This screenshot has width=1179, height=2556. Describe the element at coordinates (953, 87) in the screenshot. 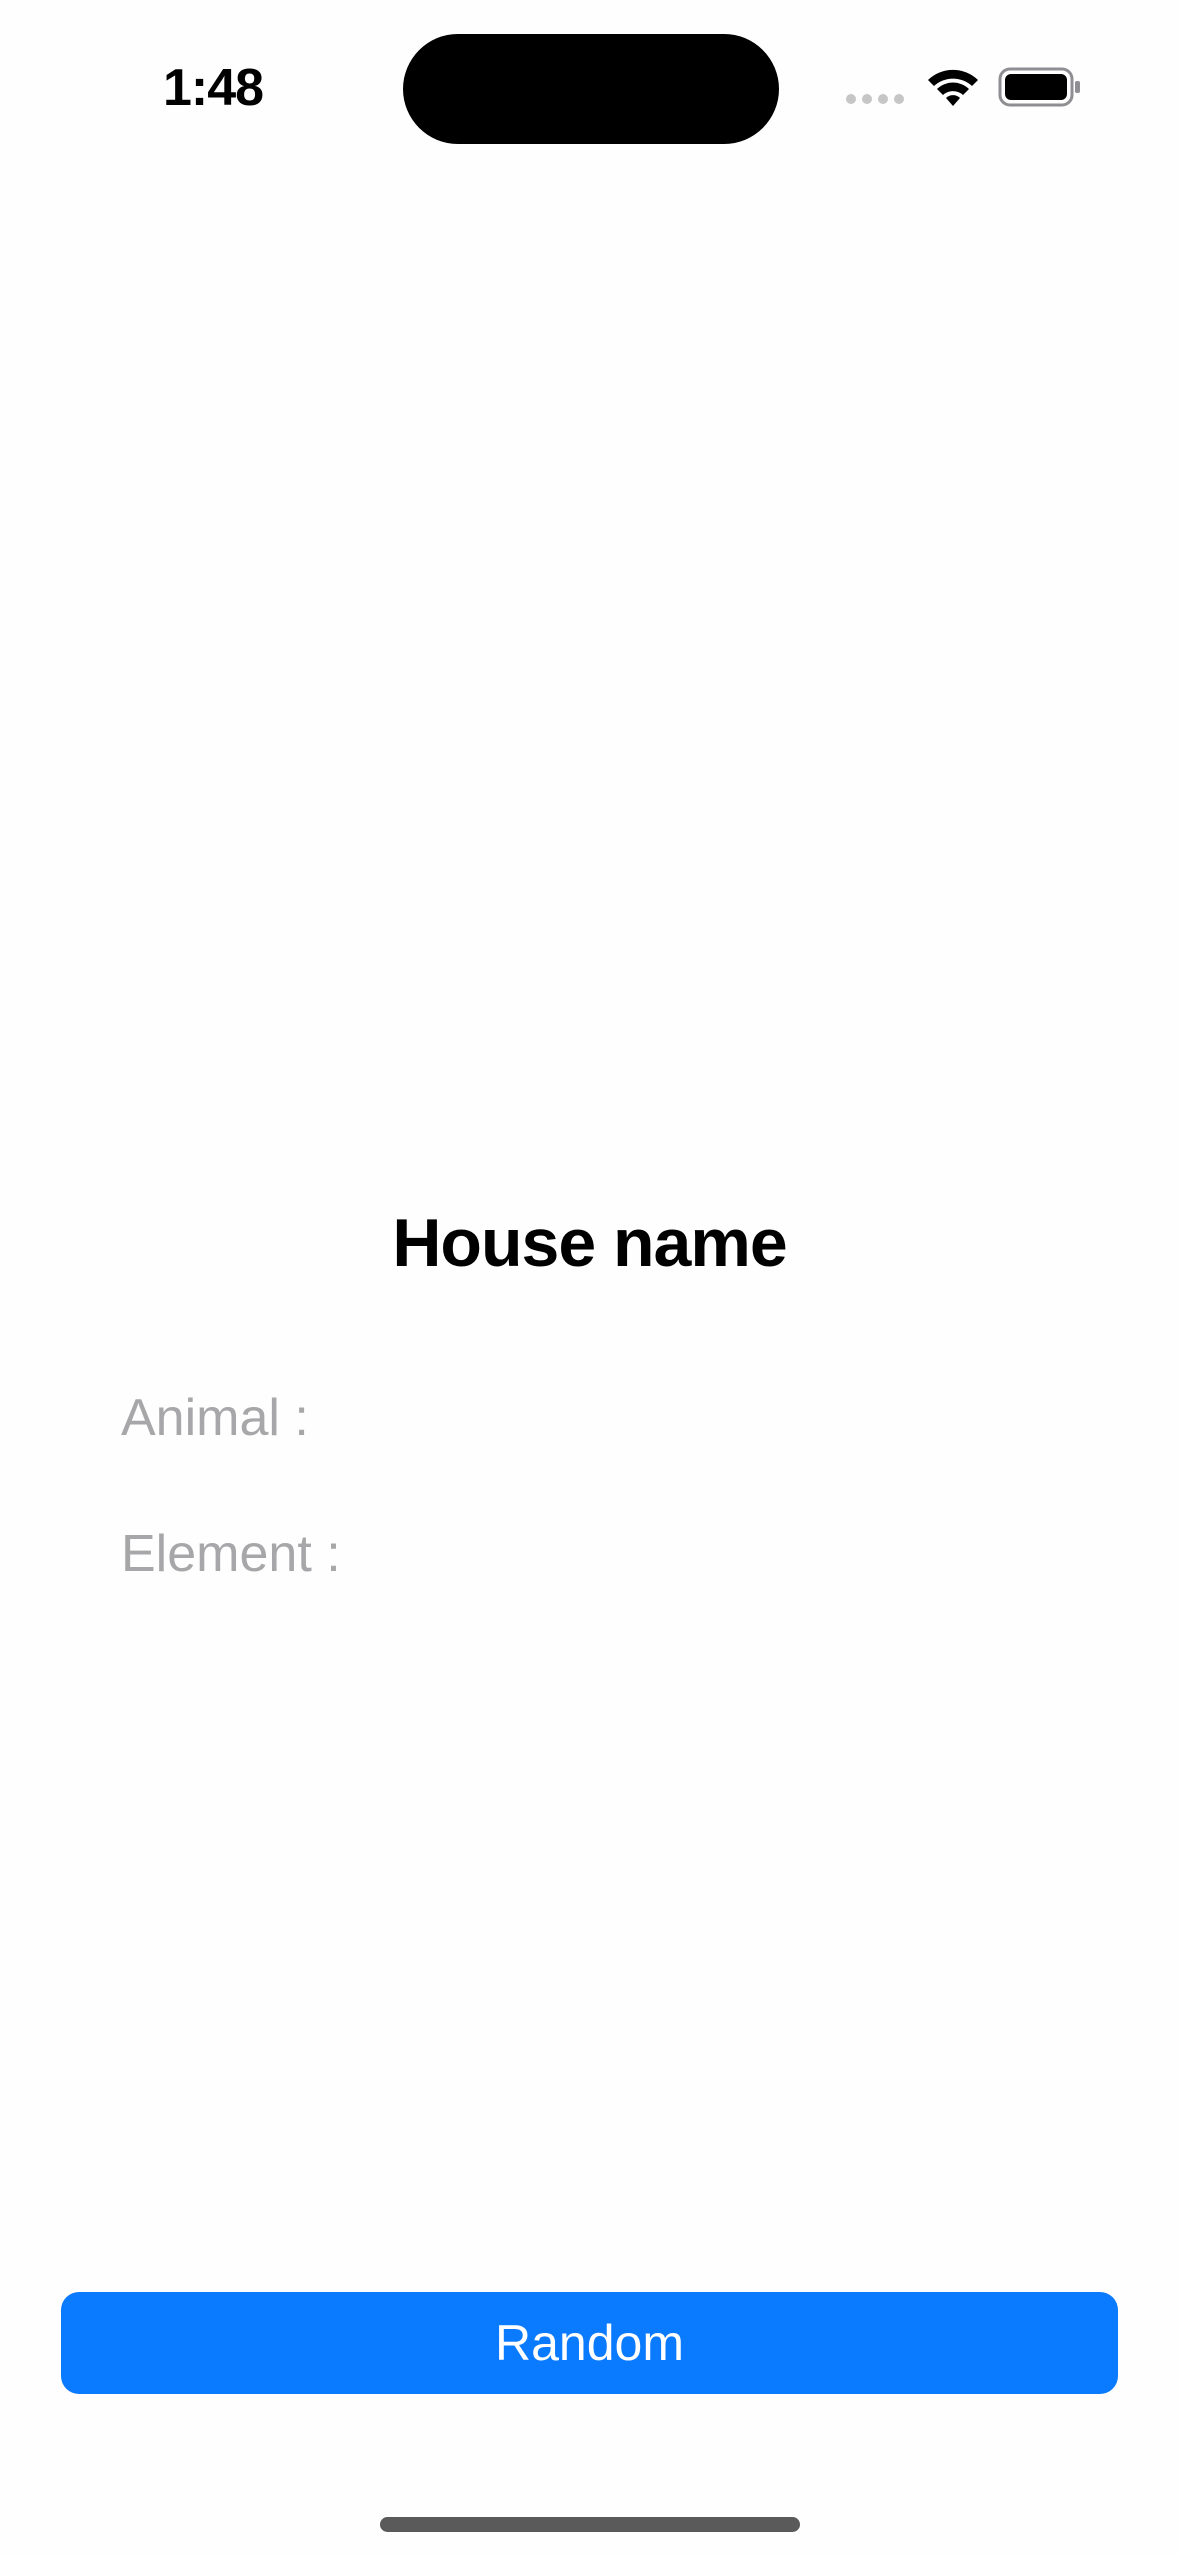

I see `wifi-icon` at that location.